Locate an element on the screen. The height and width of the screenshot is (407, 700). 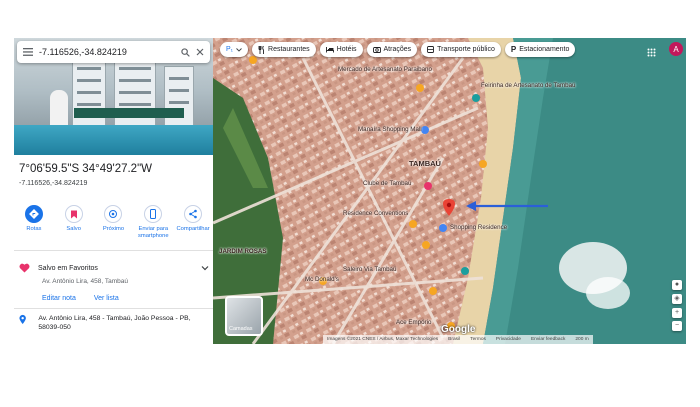
chip-hotels: Hotéis is located at coordinates (341, 49).